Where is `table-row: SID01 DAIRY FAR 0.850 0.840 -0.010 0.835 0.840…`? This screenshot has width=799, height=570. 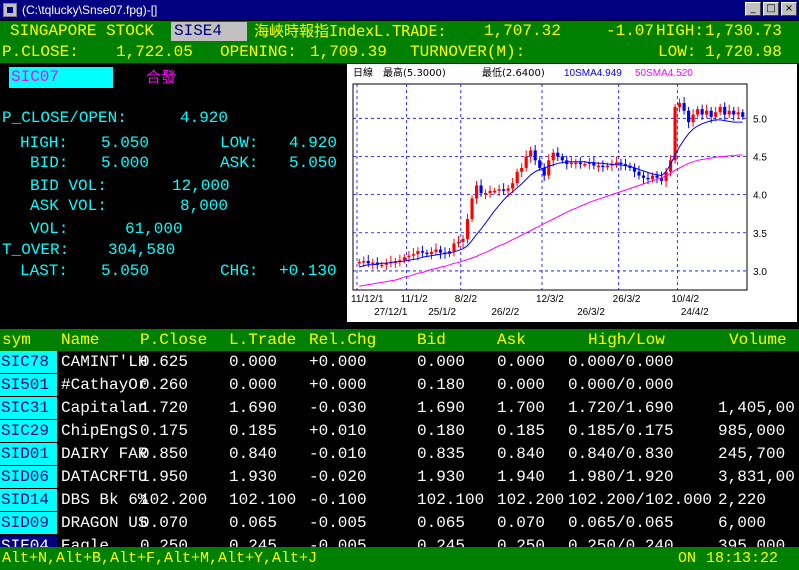 table-row: SID01 DAIRY FAR 0.850 0.840 -0.010 0.835 0.840… is located at coordinates (399, 454).